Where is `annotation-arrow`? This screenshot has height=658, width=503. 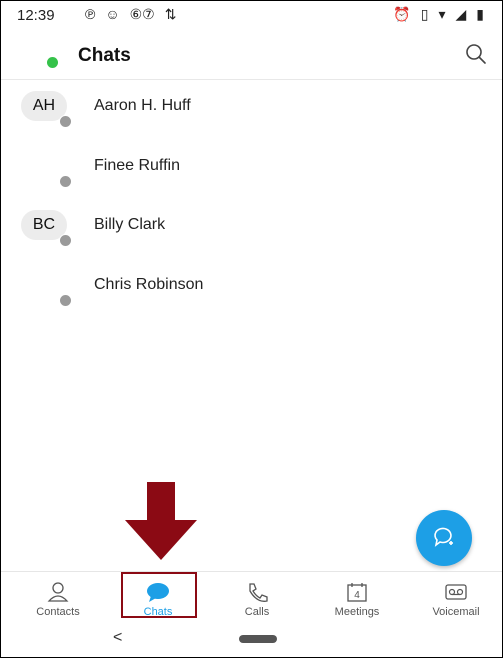 annotation-arrow is located at coordinates (161, 521).